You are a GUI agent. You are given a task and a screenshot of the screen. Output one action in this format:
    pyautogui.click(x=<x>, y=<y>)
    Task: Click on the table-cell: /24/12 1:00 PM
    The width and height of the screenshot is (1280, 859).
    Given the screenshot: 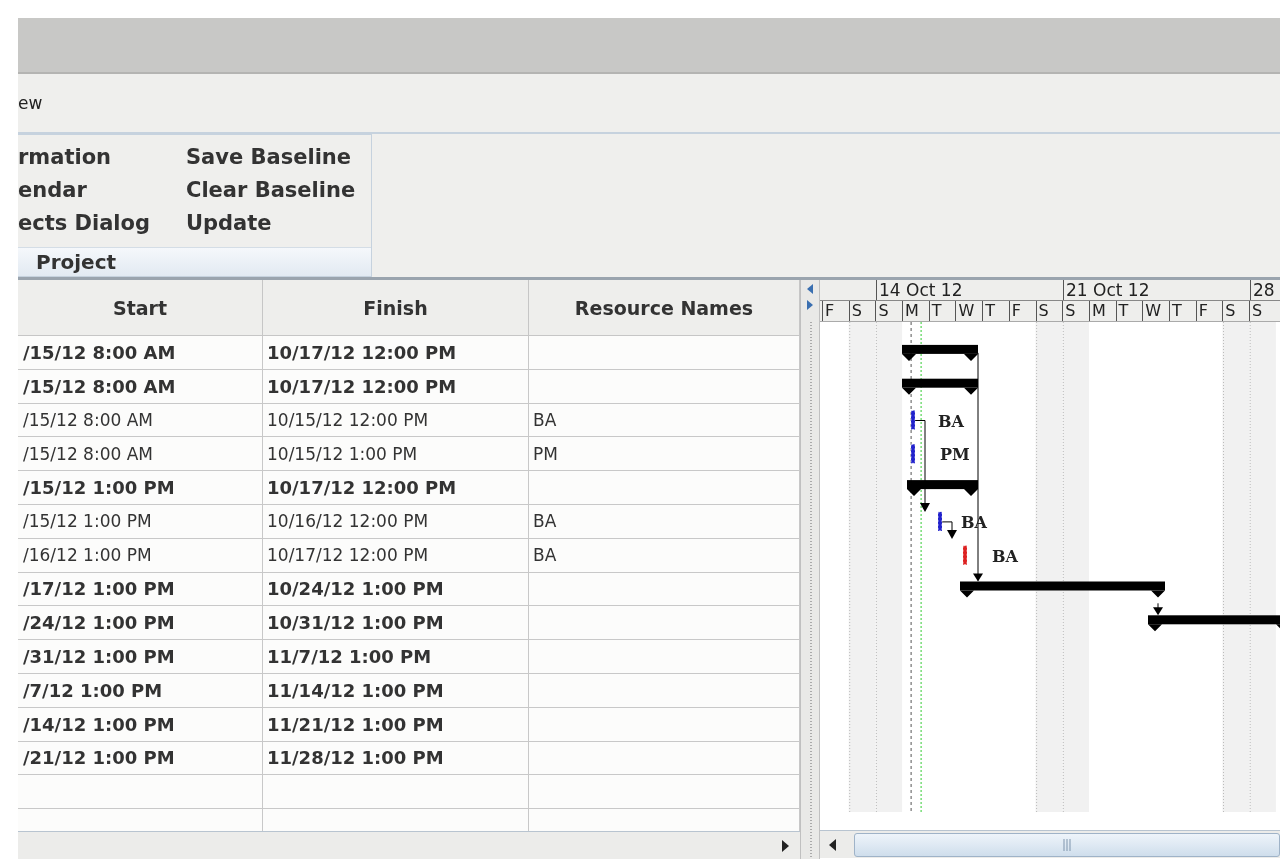 What is the action you would take?
    pyautogui.click(x=140, y=623)
    